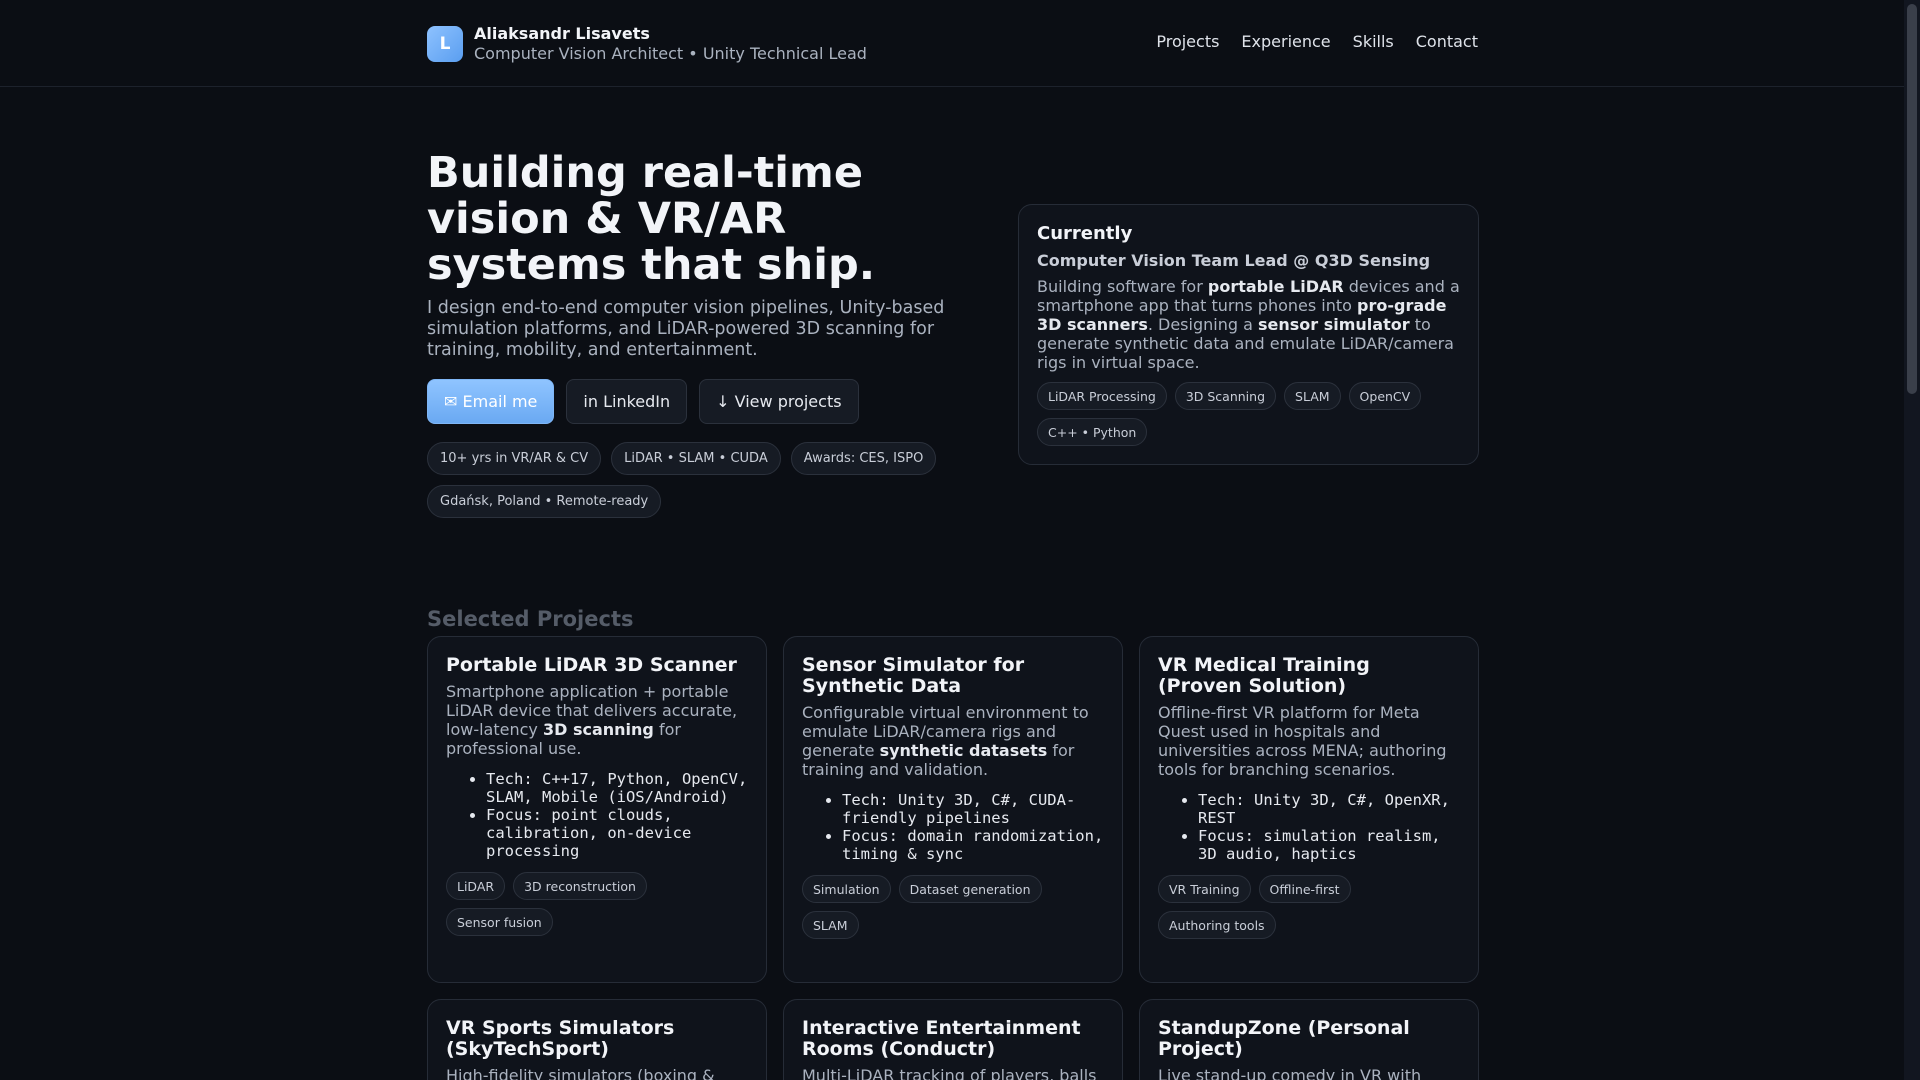 This screenshot has width=1920, height=1080. Describe the element at coordinates (1329, 809) in the screenshot. I see `project-bullet: Tech: Unity 3D, C#, OpenXR, REST` at that location.